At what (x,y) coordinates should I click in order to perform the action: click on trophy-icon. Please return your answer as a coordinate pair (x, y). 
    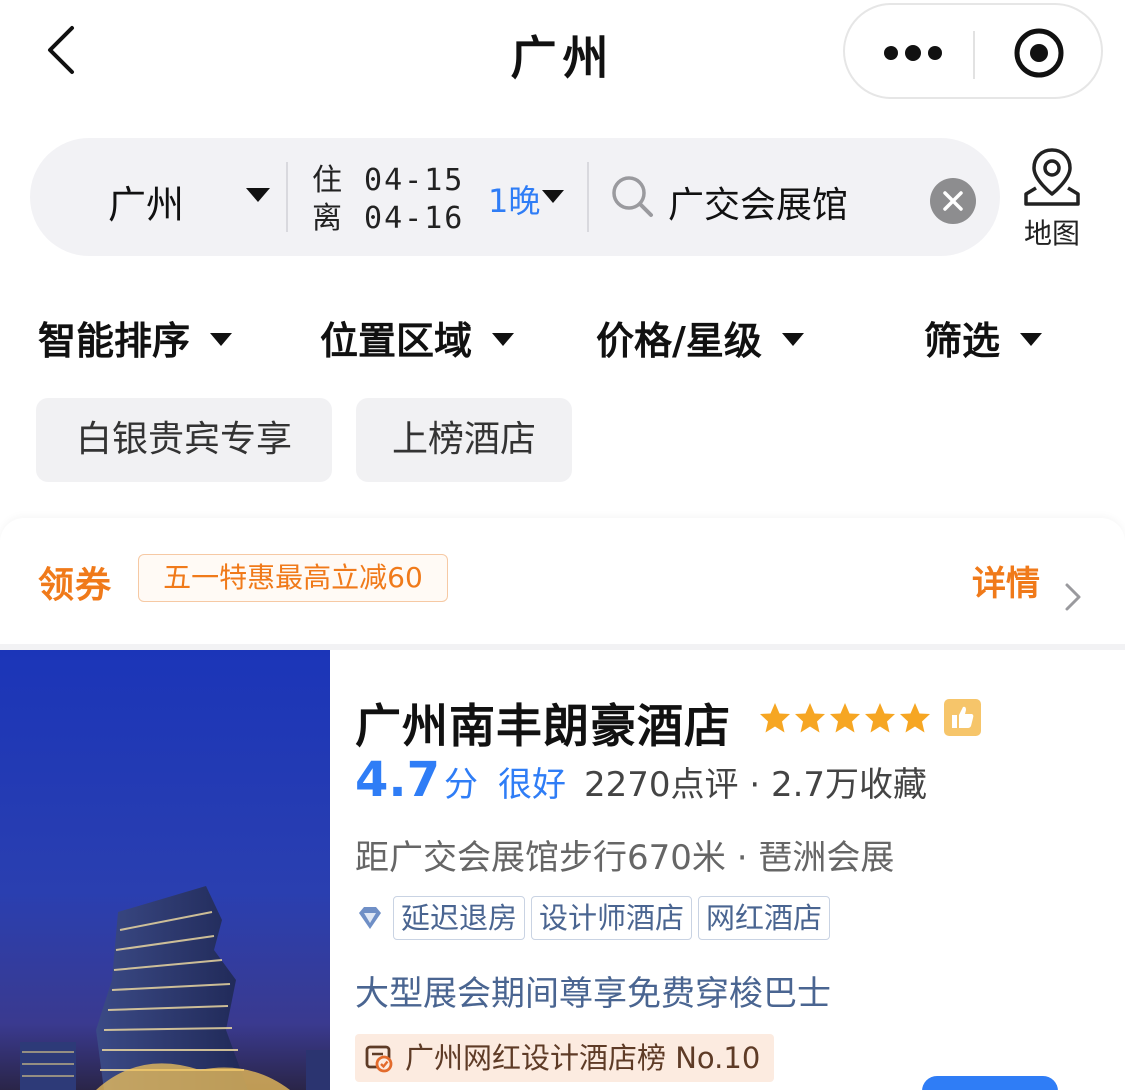
    Looking at the image, I should click on (379, 1059).